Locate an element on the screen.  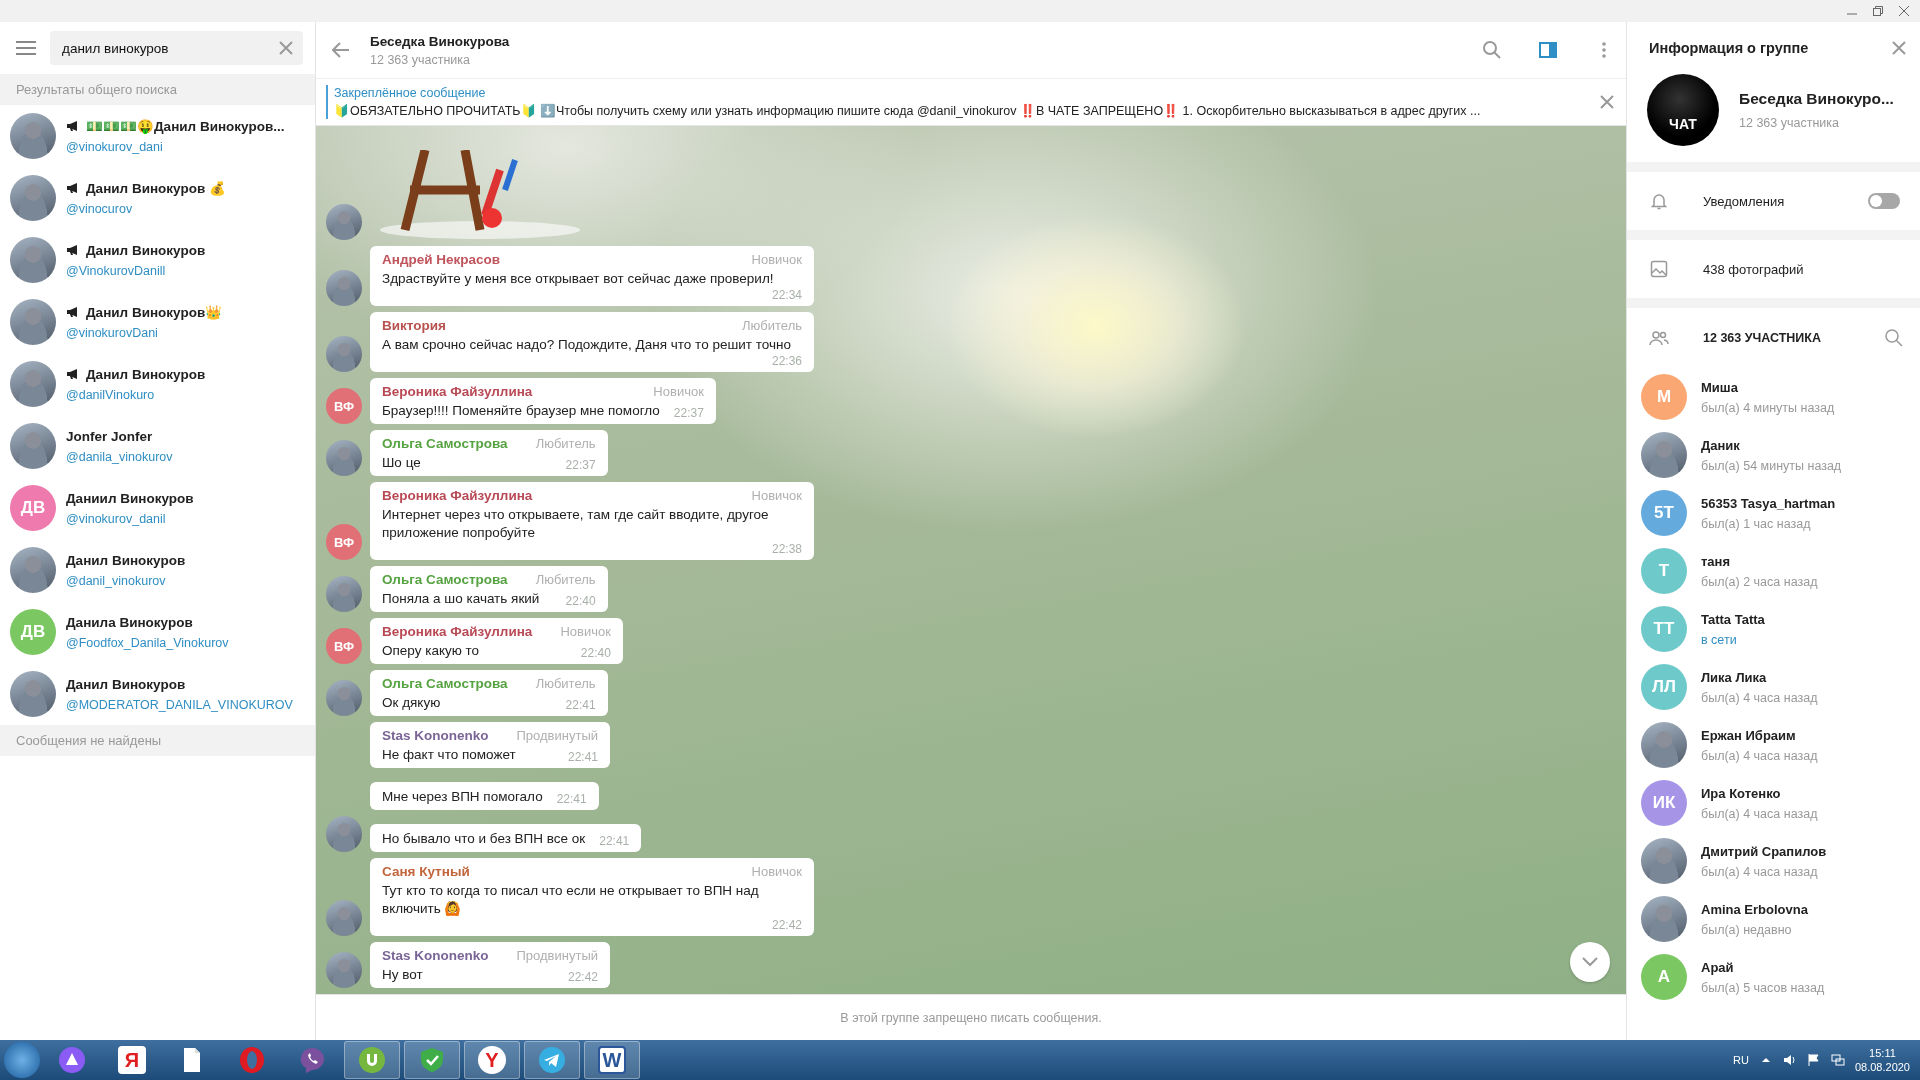
member-item: Т таня был(а) 2 часа назад is located at coordinates (1773, 571).